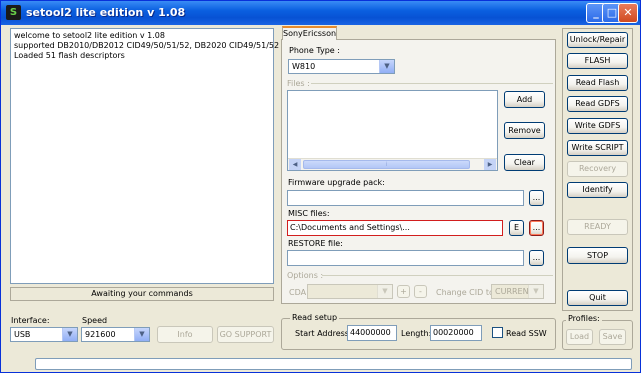 The image size is (641, 373). What do you see at coordinates (437, 275) in the screenshot?
I see `options-divider` at bounding box center [437, 275].